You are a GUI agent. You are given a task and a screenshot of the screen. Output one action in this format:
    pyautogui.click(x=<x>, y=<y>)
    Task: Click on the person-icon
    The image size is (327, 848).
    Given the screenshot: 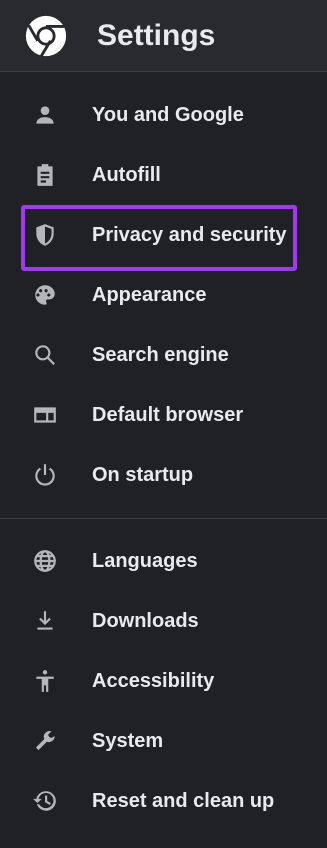 What is the action you would take?
    pyautogui.click(x=45, y=115)
    